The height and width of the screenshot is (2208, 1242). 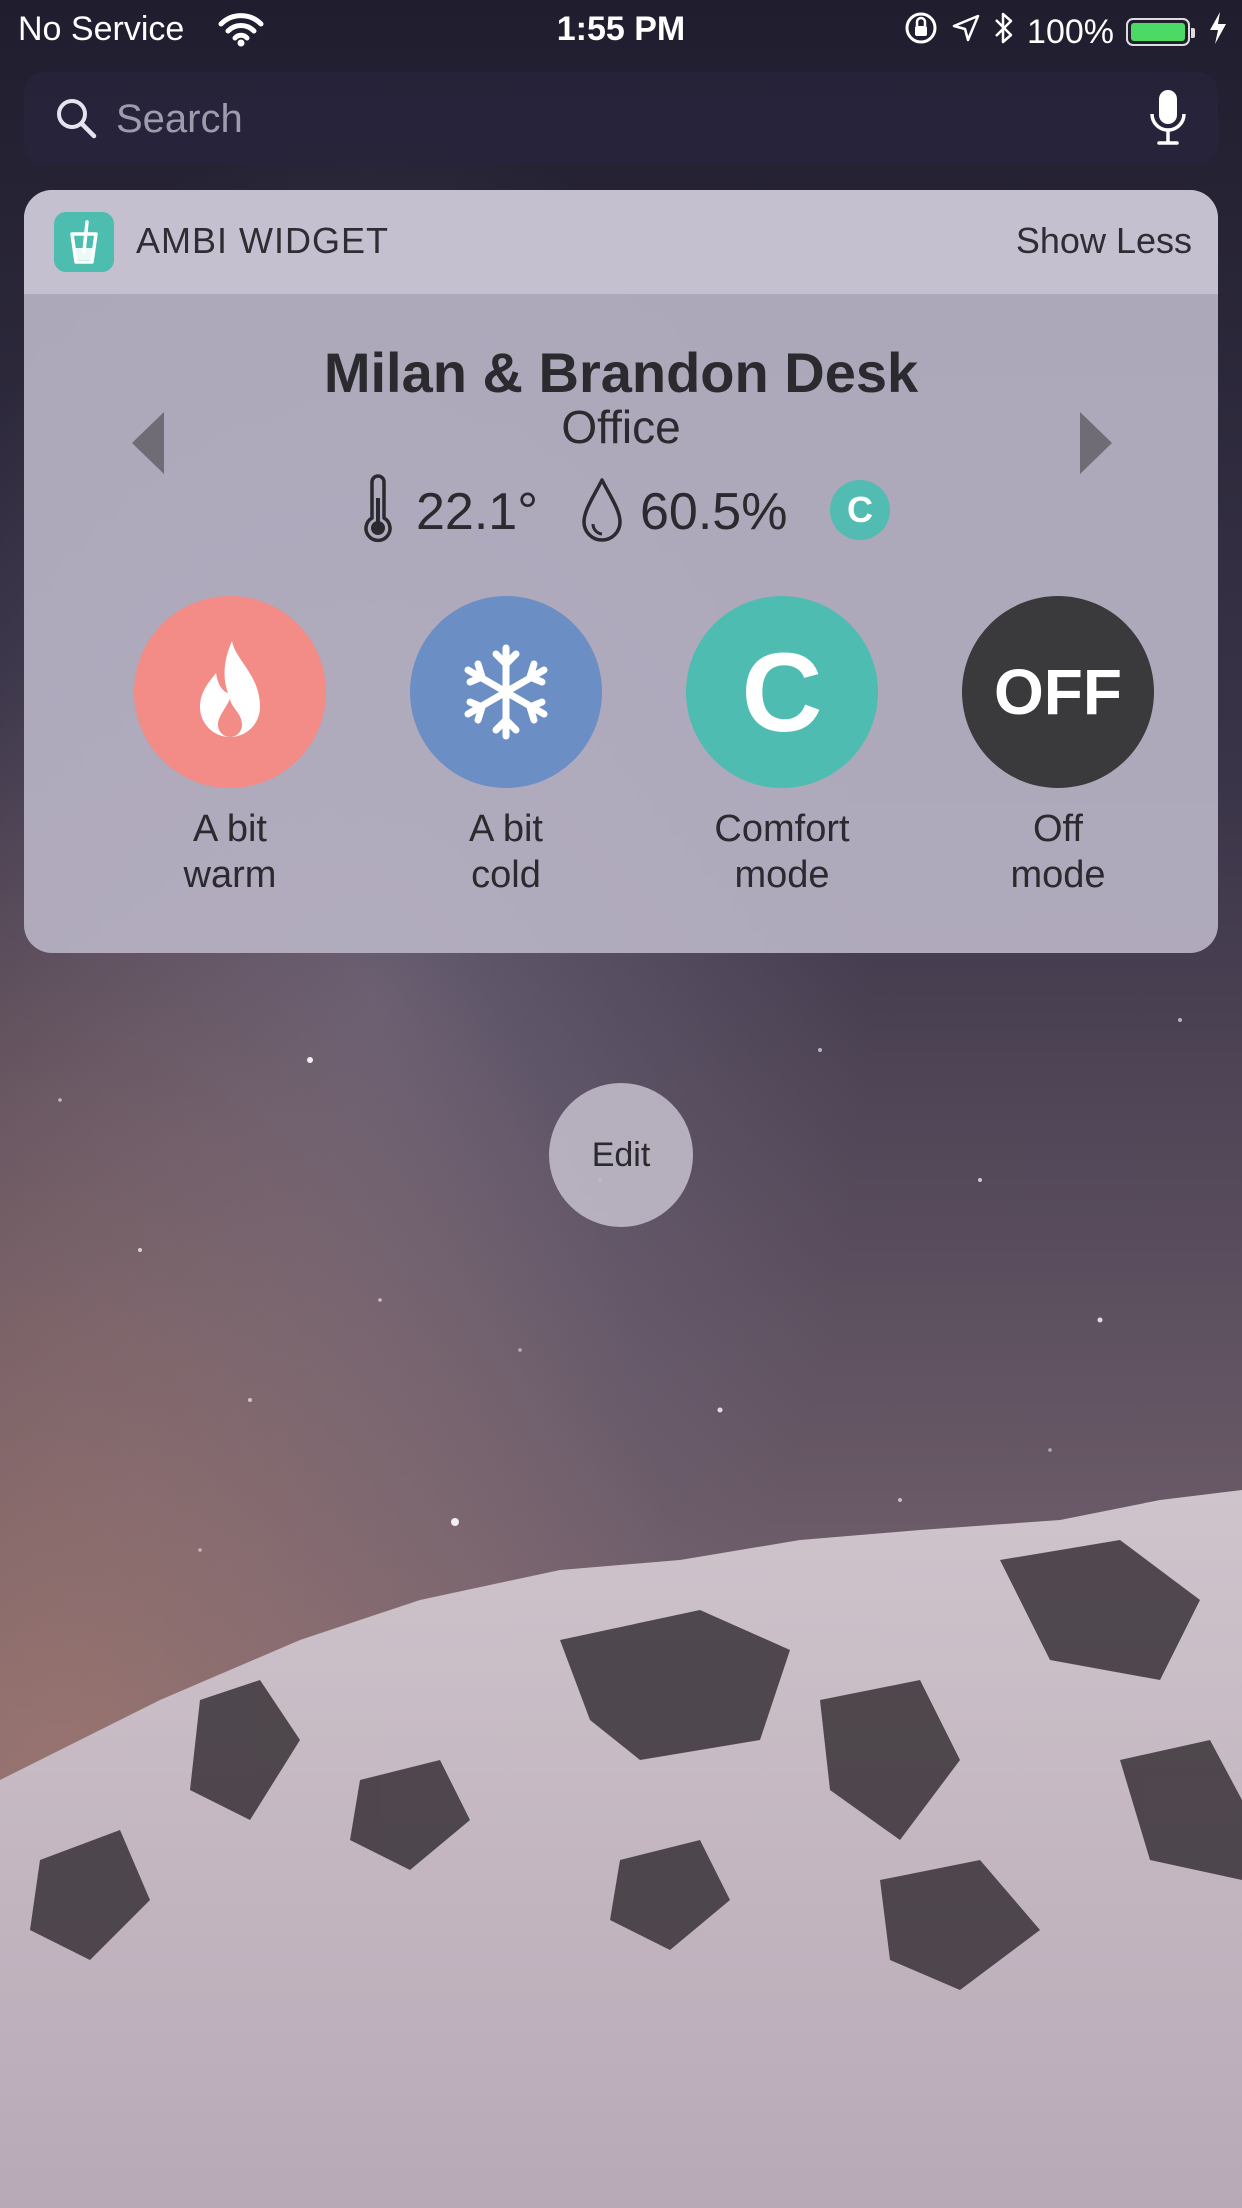 What do you see at coordinates (714, 512) in the screenshot?
I see `humidity-value: 60.5%` at bounding box center [714, 512].